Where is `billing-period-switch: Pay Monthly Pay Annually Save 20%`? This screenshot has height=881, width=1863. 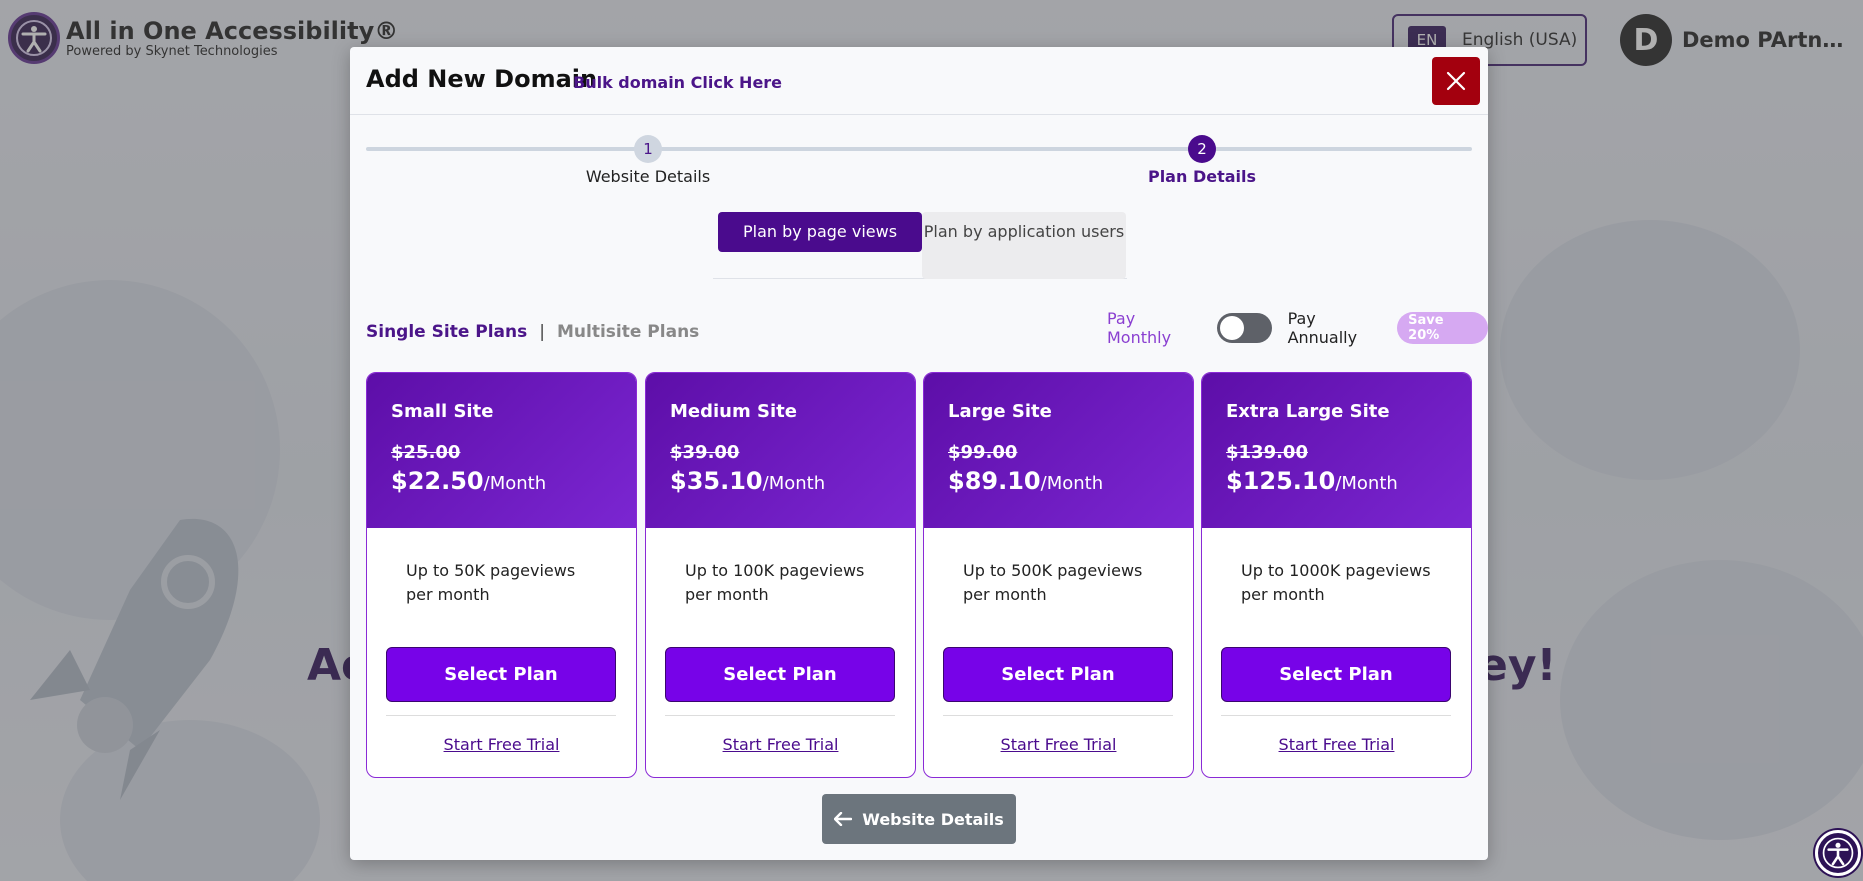
billing-period-switch: Pay Monthly Pay Annually Save 20% is located at coordinates (1298, 328).